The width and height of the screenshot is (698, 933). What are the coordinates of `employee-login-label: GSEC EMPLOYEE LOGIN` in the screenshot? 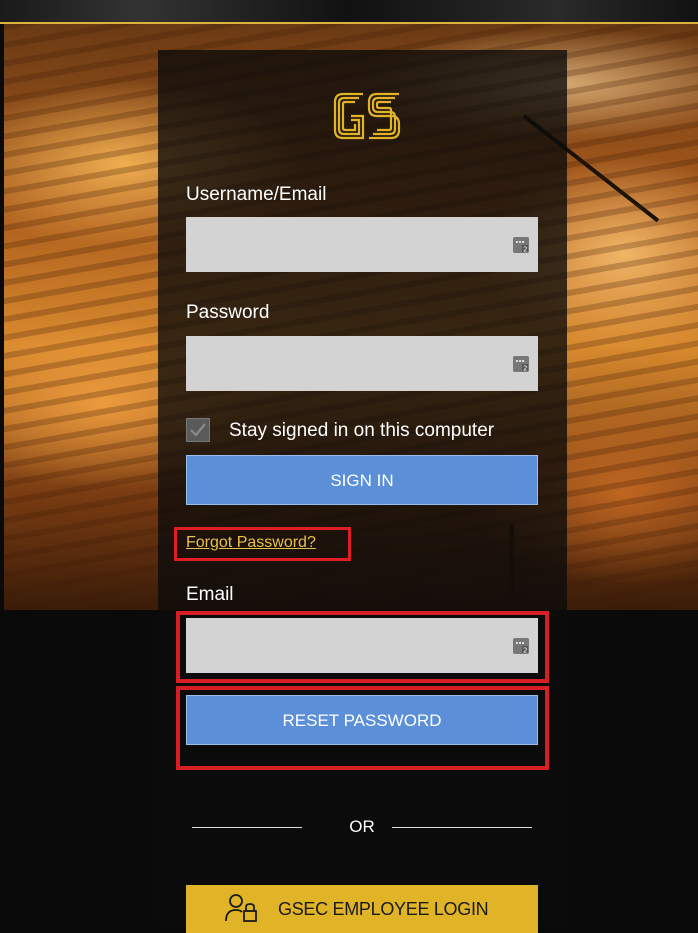 It's located at (383, 909).